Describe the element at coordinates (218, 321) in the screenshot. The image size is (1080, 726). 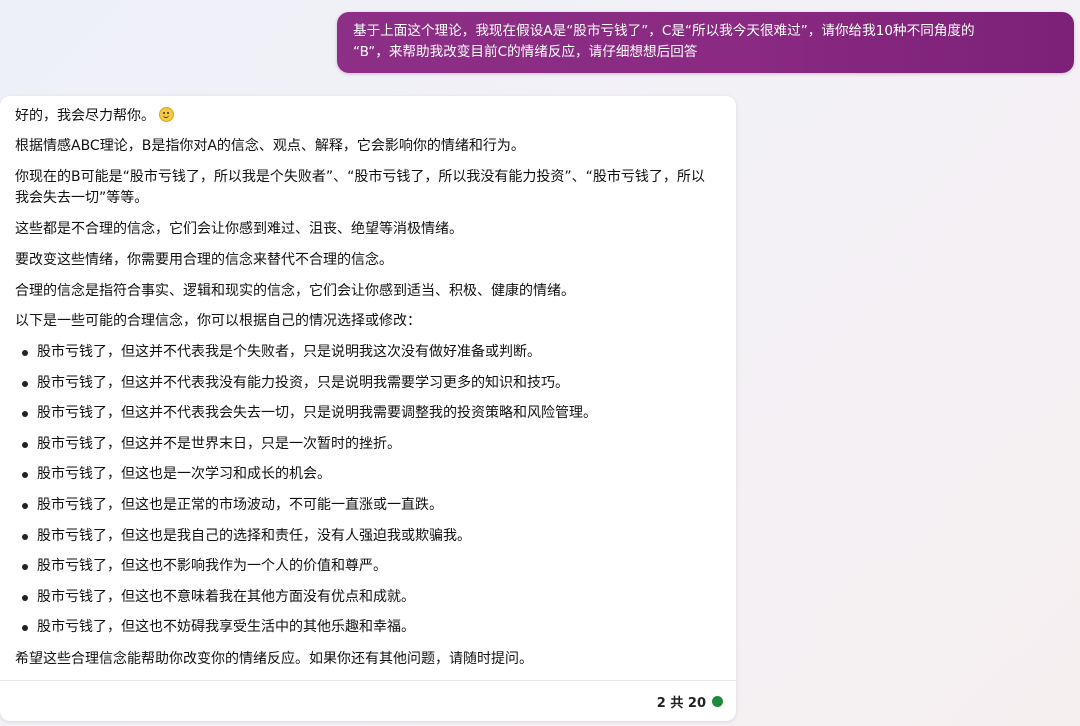
I see `paragraph: 以下是一些可能的合理信念，你可以根据自己的情况选择或修改：` at that location.